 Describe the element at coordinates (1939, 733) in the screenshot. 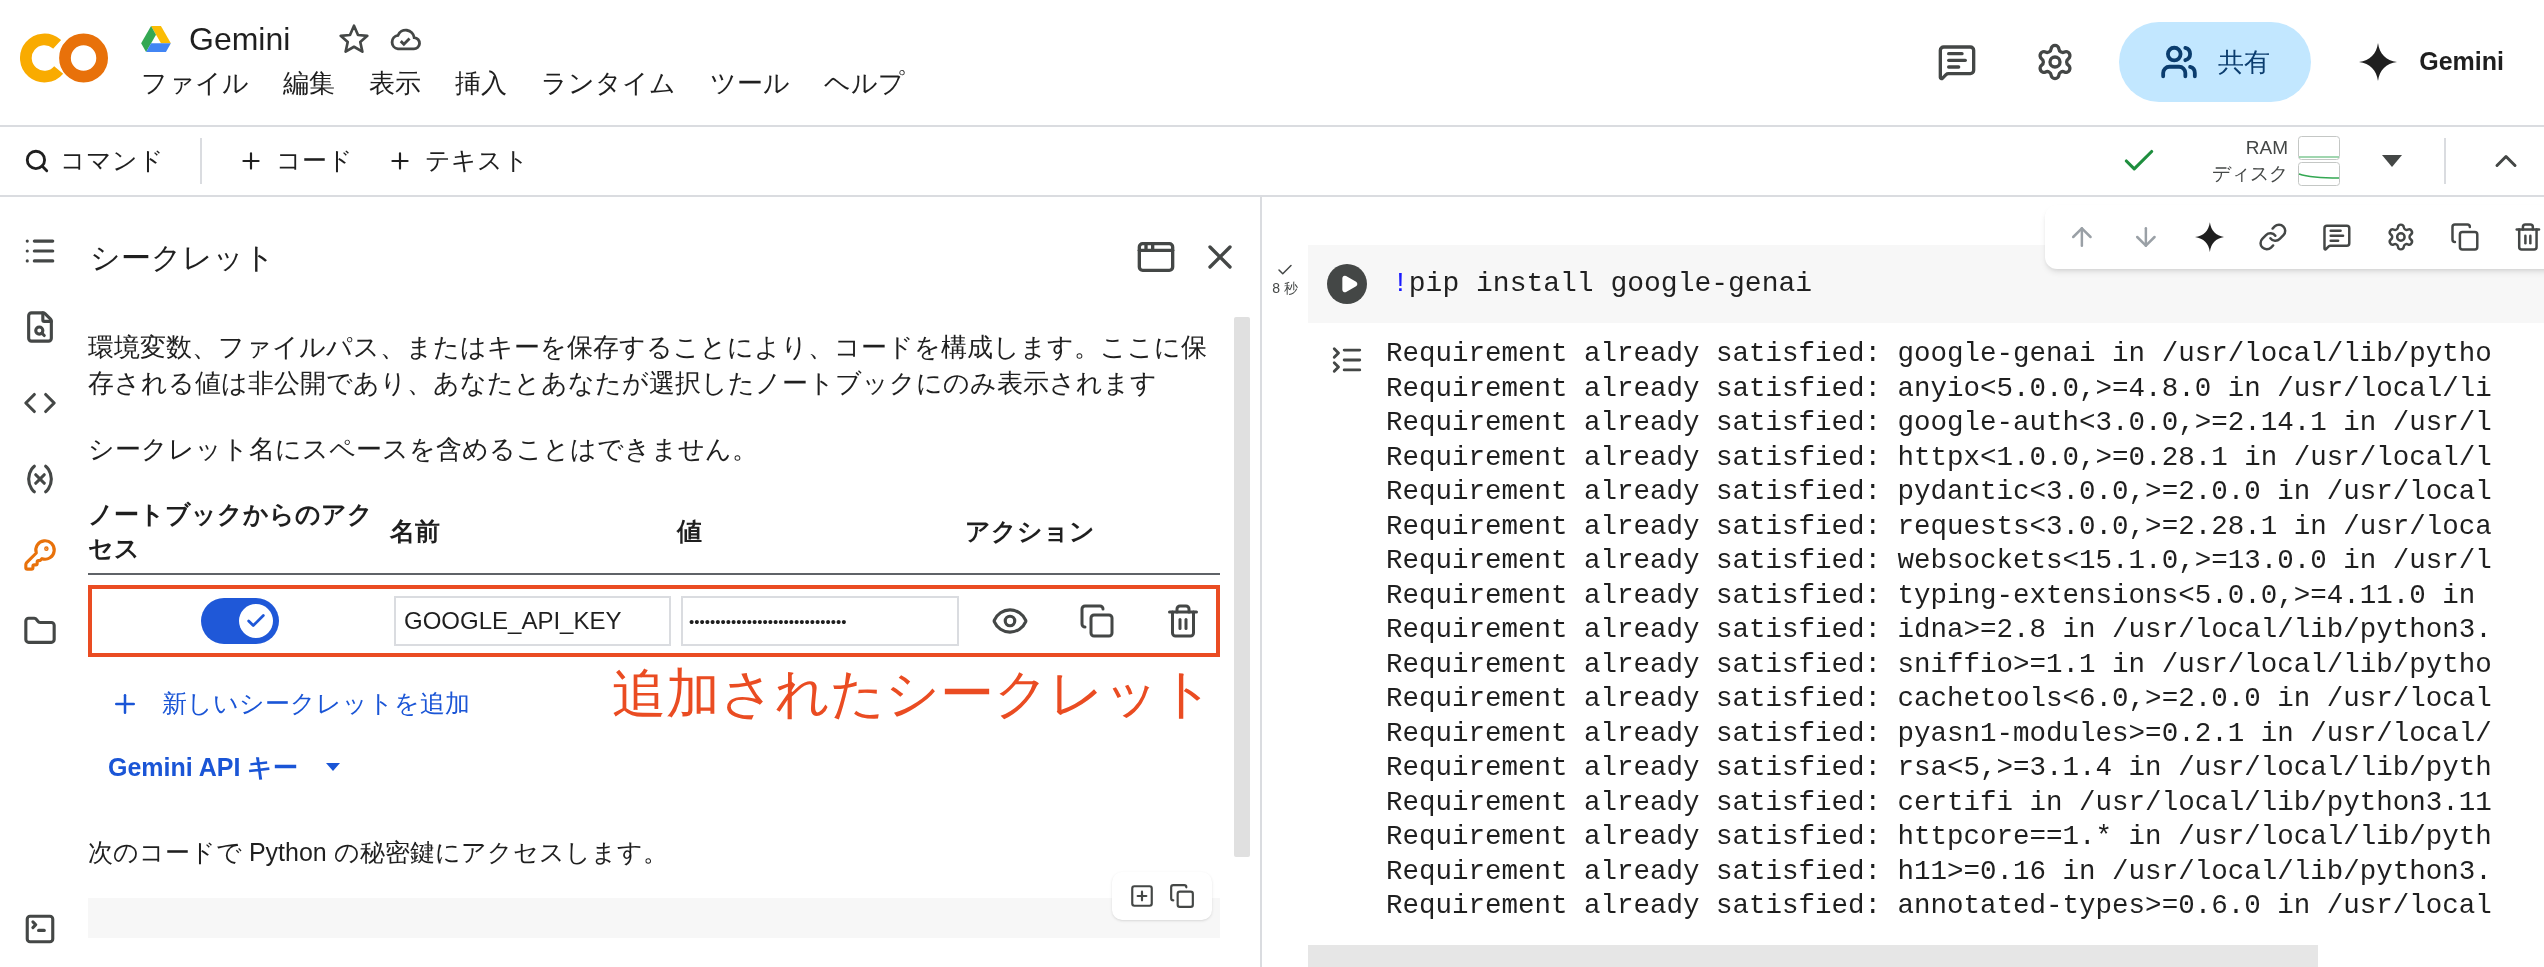

I see `output-line: Requirement already satisfied: pyasn1-modules>=0.2.1 in /usr/local/` at that location.